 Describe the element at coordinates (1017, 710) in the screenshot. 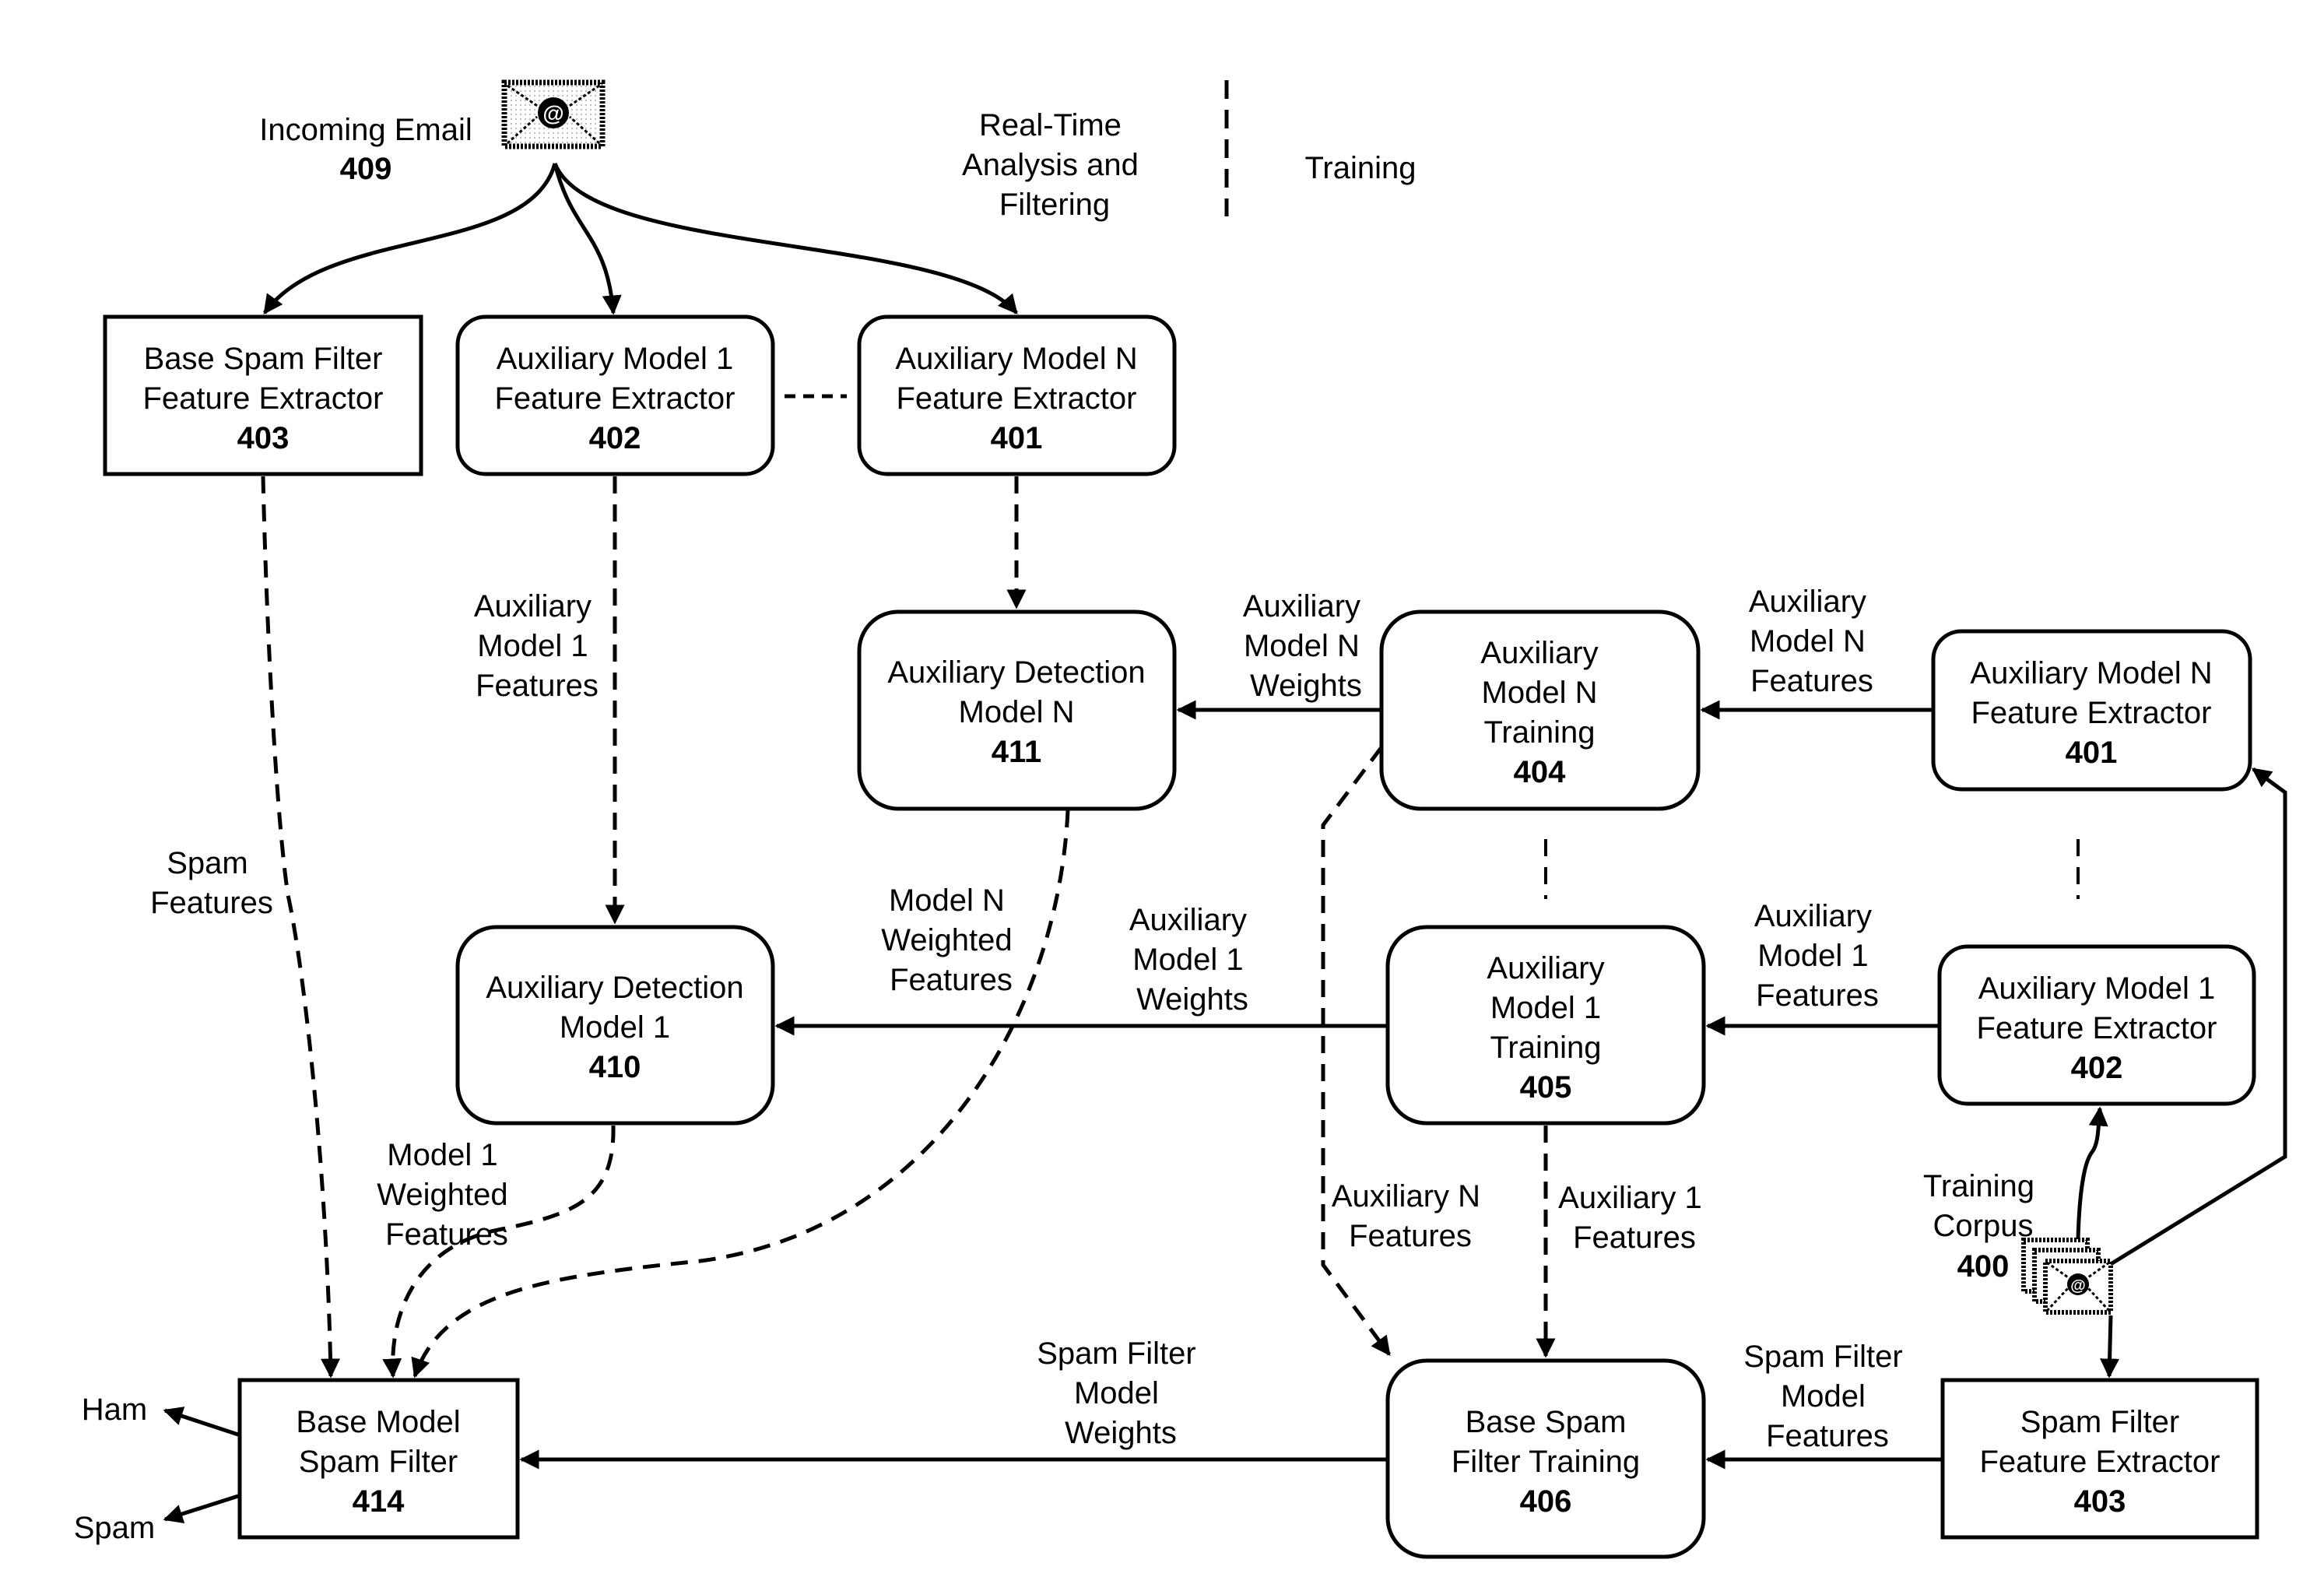

I see `box-aux-detection-model-n-411: Auxiliary Detection Model N 411` at that location.